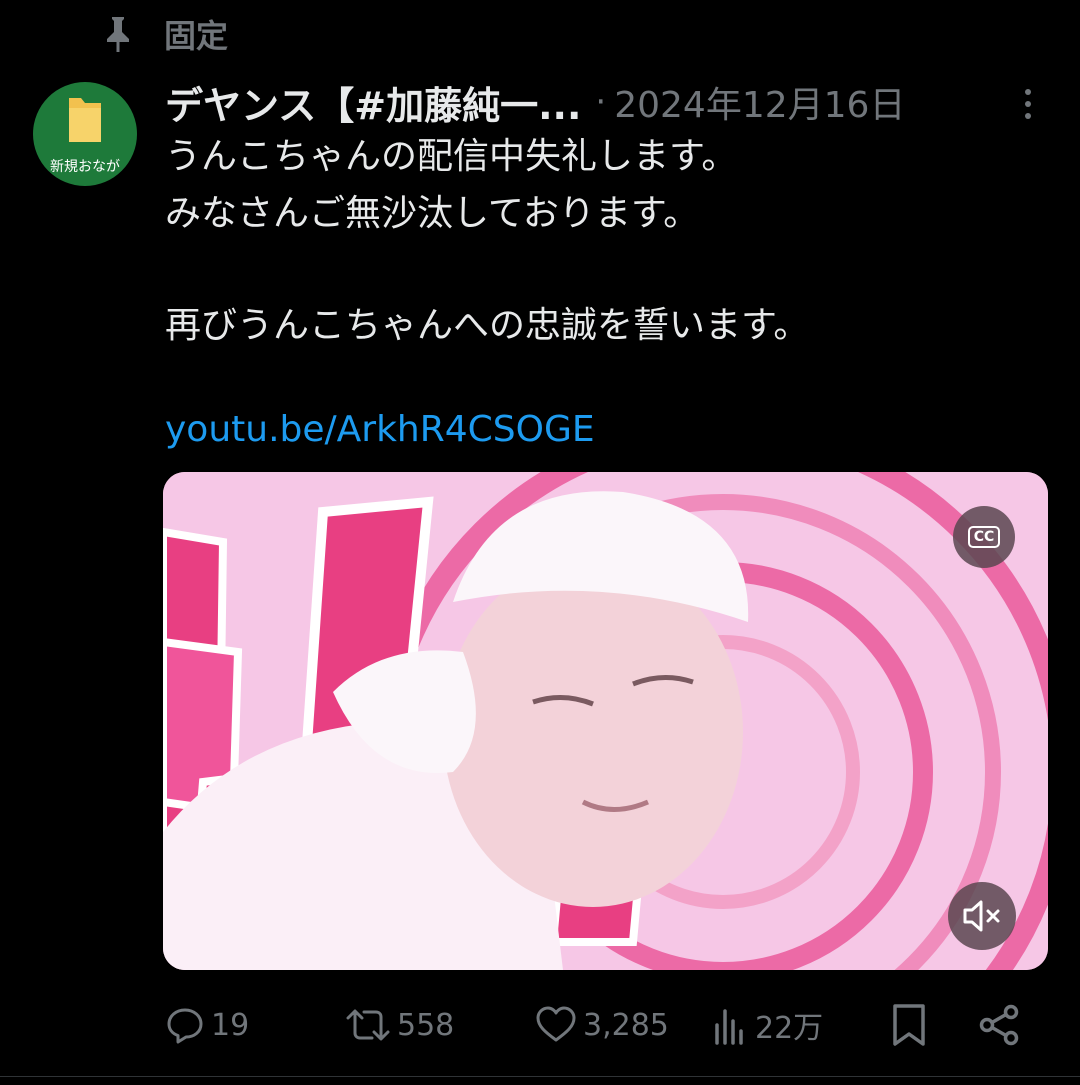 Image resolution: width=1080 pixels, height=1085 pixels. Describe the element at coordinates (185, 1026) in the screenshot. I see `reply-icon` at that location.